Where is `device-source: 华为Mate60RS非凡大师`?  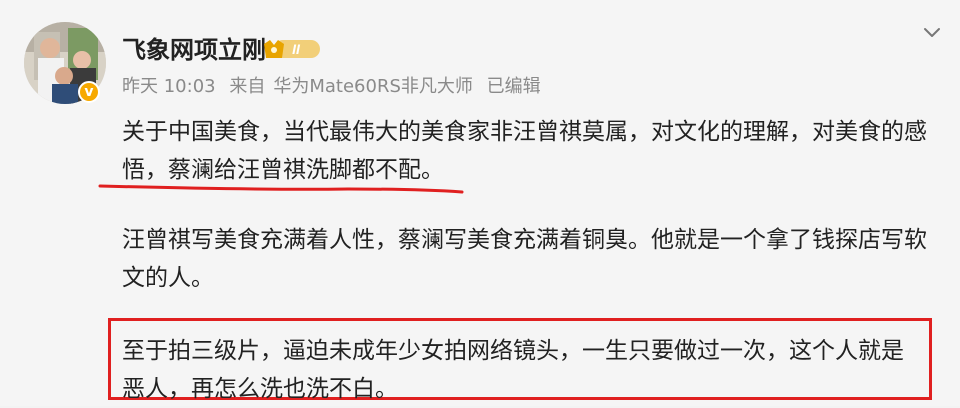 device-source: 华为Mate60RS非凡大师 is located at coordinates (373, 86).